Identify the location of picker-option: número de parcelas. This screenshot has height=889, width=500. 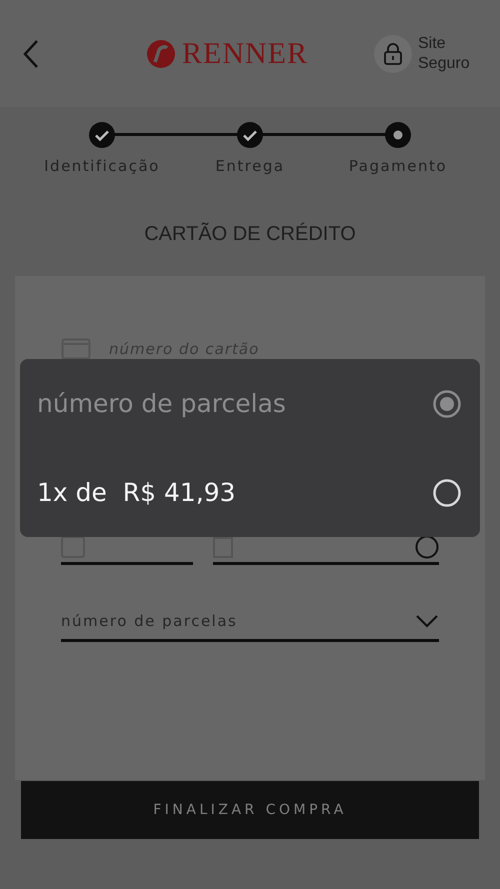
(161, 403).